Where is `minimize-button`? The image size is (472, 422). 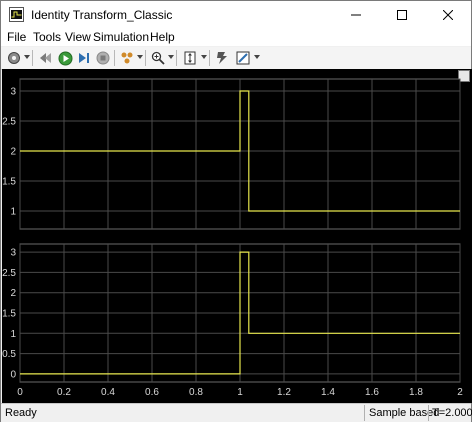
minimize-button is located at coordinates (356, 15).